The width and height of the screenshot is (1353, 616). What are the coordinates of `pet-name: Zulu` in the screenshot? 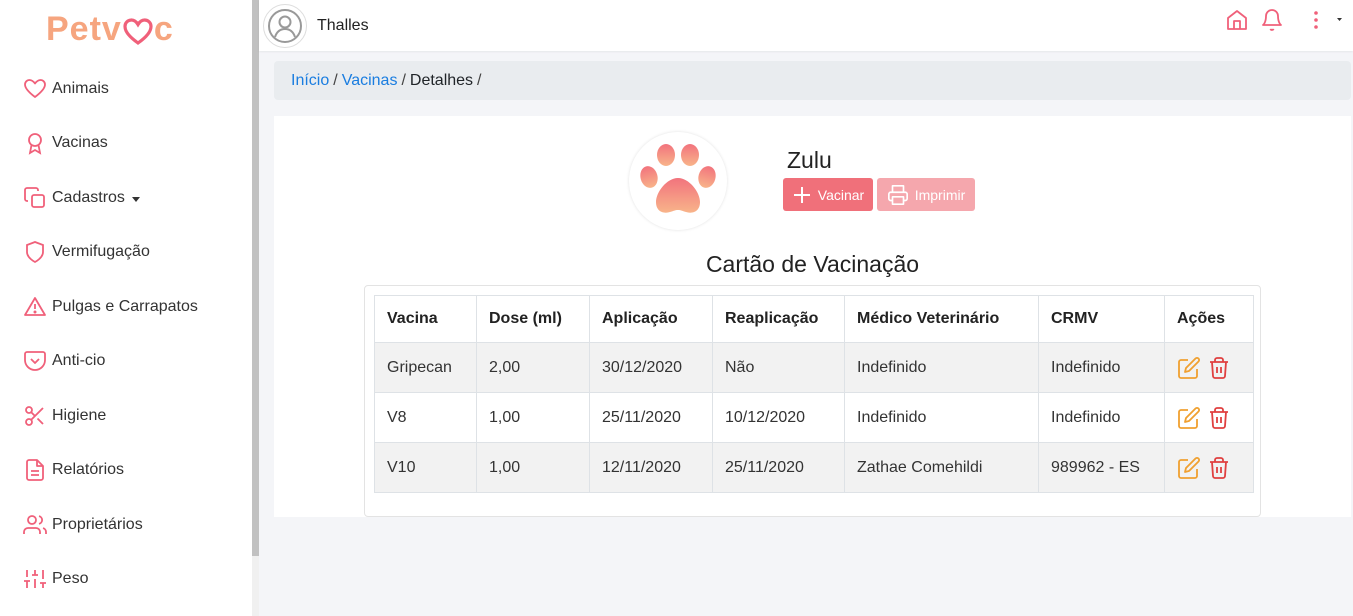 It's located at (809, 160).